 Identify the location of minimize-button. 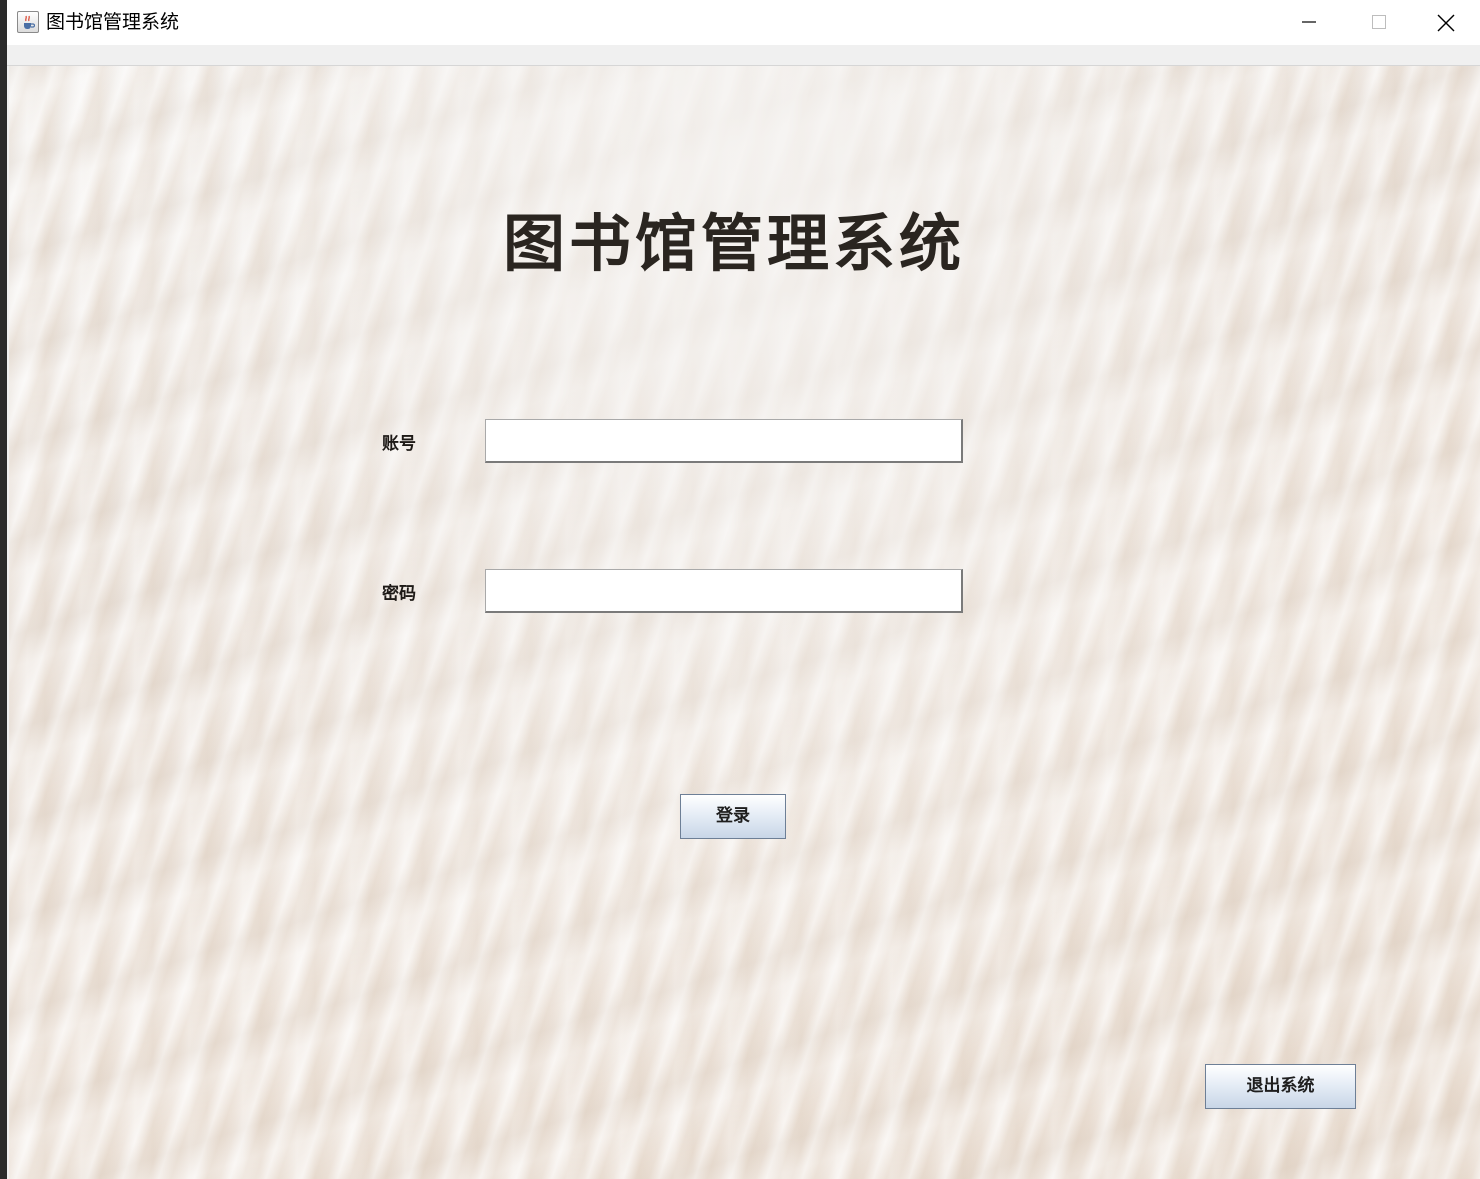
(1309, 22).